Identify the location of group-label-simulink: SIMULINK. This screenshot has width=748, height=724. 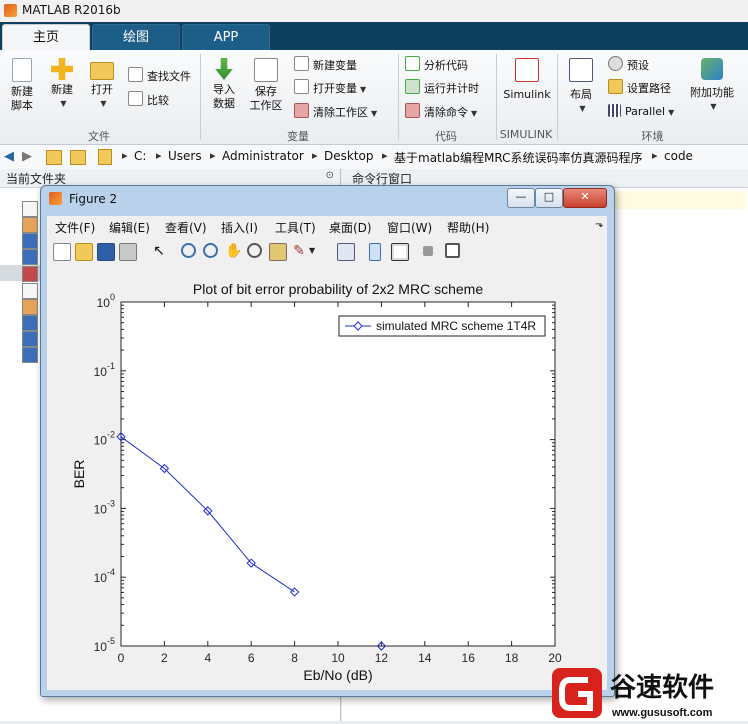
(526, 134).